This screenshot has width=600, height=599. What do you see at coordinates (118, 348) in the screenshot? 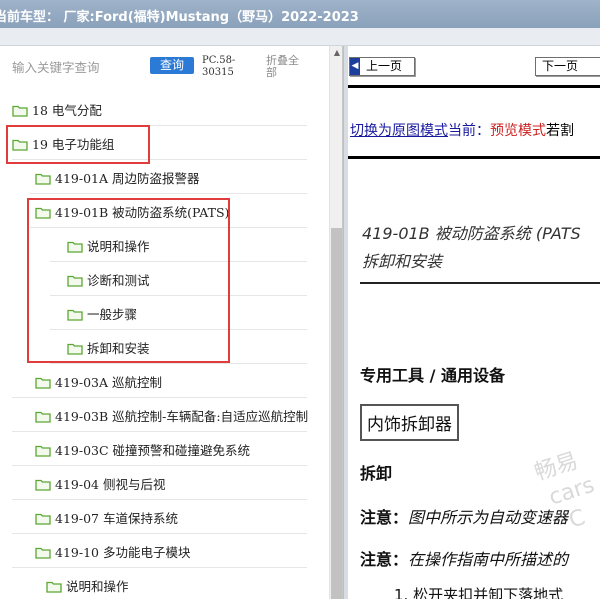
I see `tree-item-label: 拆卸和安装` at bounding box center [118, 348].